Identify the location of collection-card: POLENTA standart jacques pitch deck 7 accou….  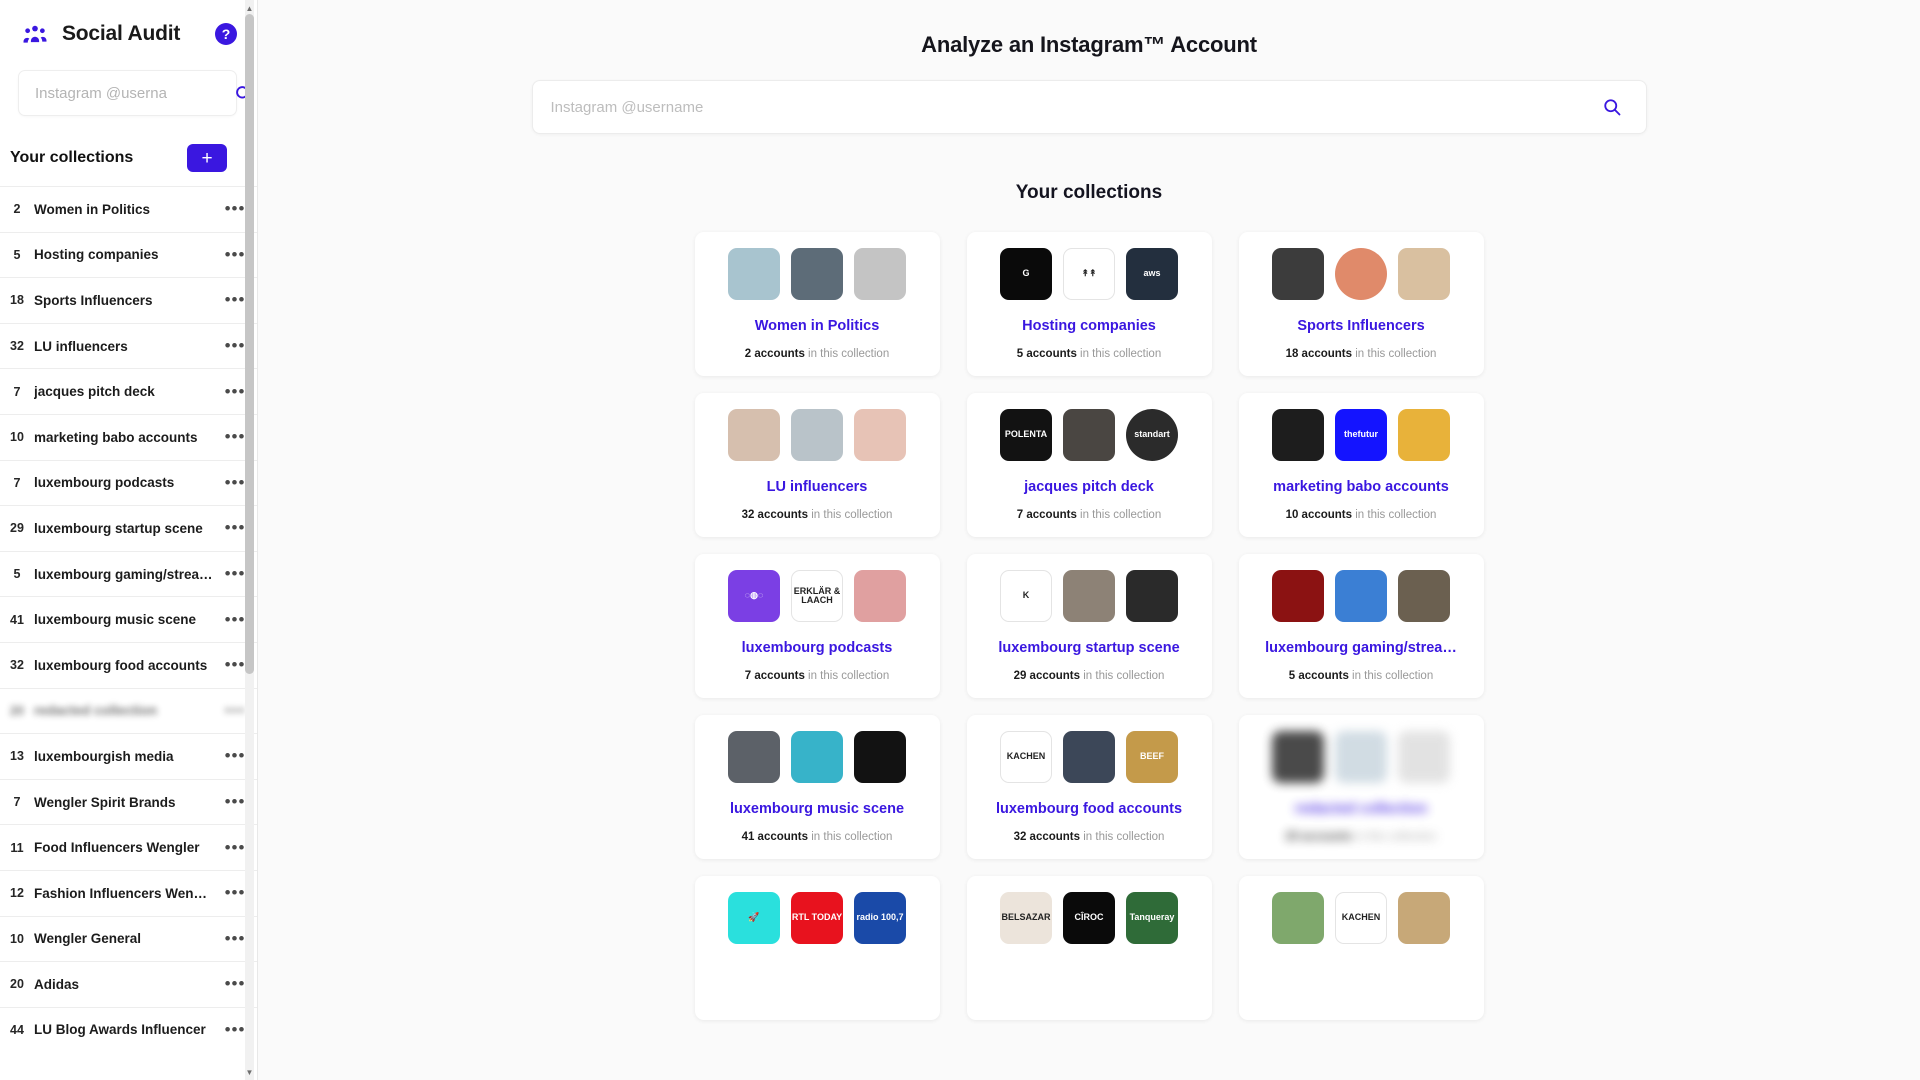
(1089, 465).